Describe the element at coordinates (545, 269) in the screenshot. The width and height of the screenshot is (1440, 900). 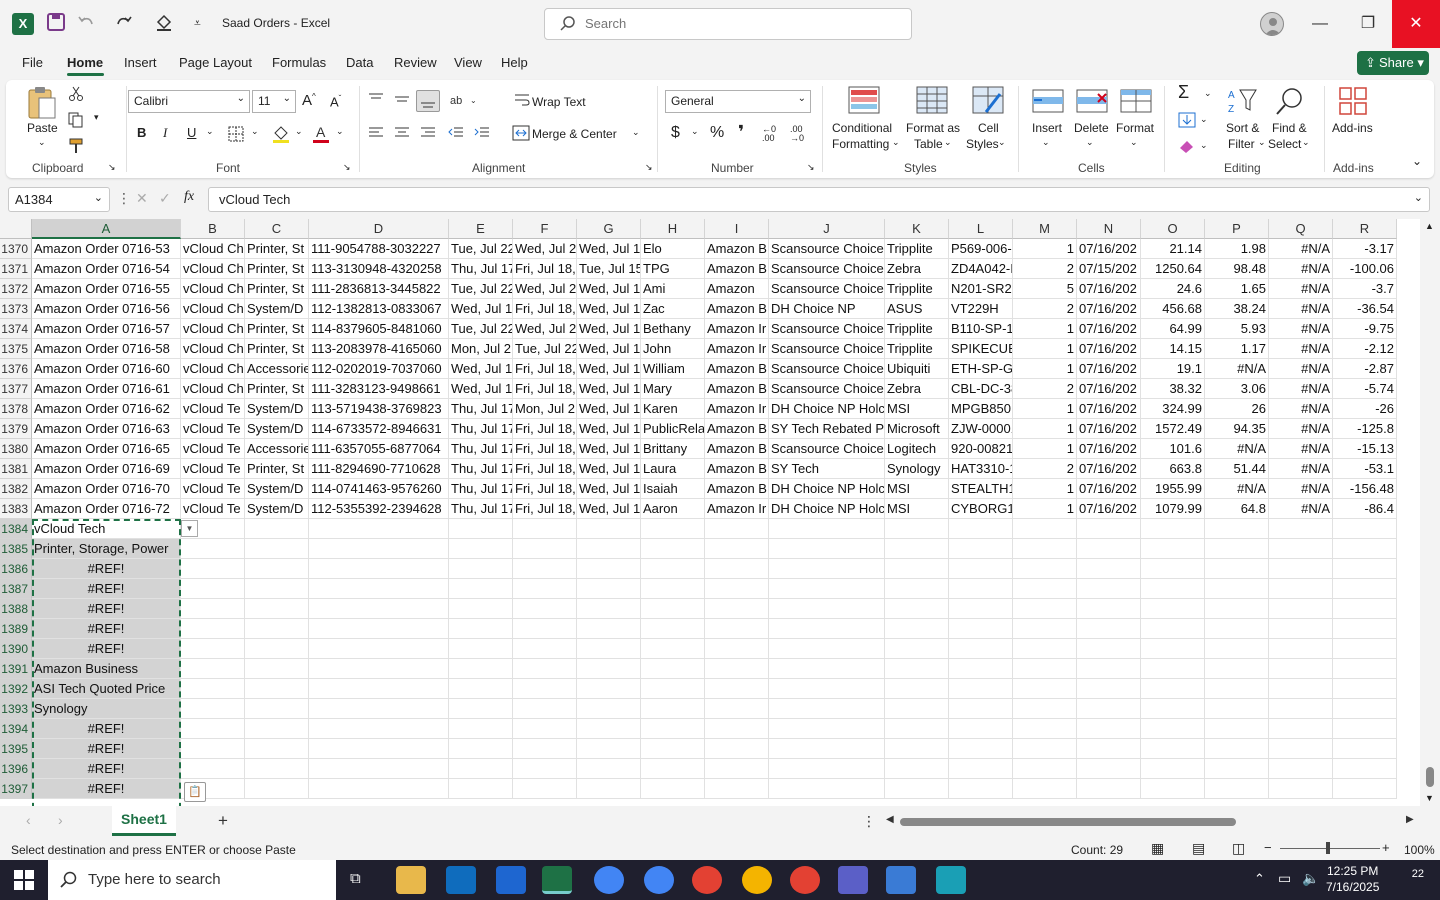
I see `table-cell: Fri, Jul 18,` at that location.